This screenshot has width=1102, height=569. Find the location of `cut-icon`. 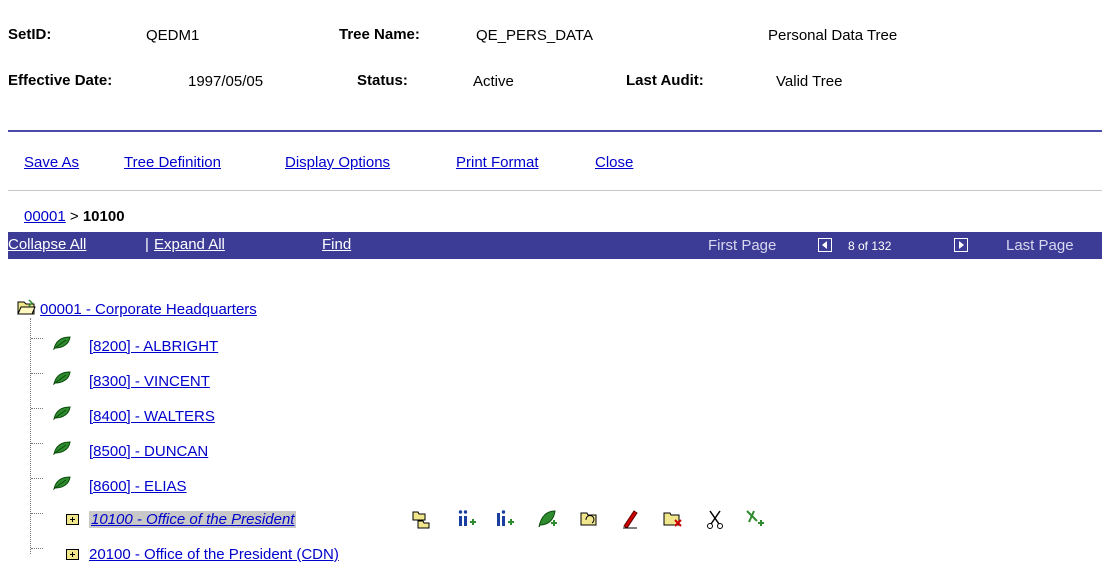

cut-icon is located at coordinates (715, 519).